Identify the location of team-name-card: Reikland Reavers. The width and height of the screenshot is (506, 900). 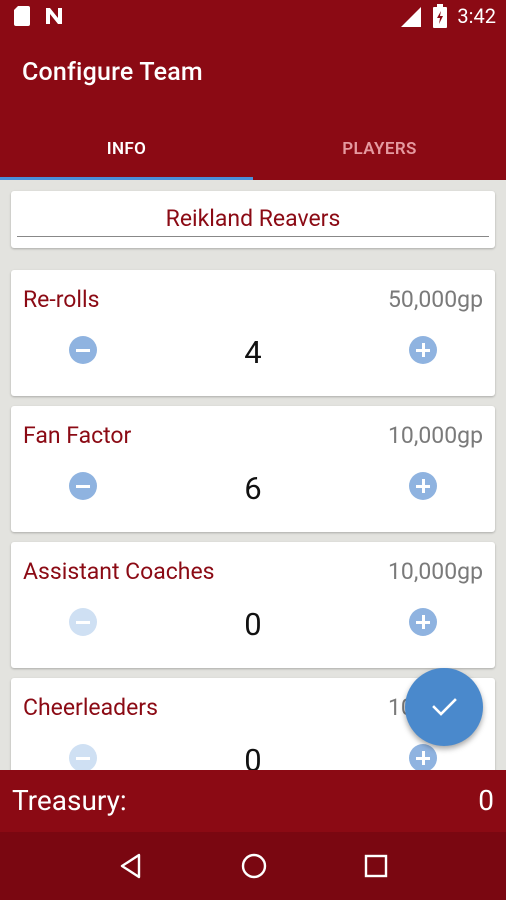
(253, 219).